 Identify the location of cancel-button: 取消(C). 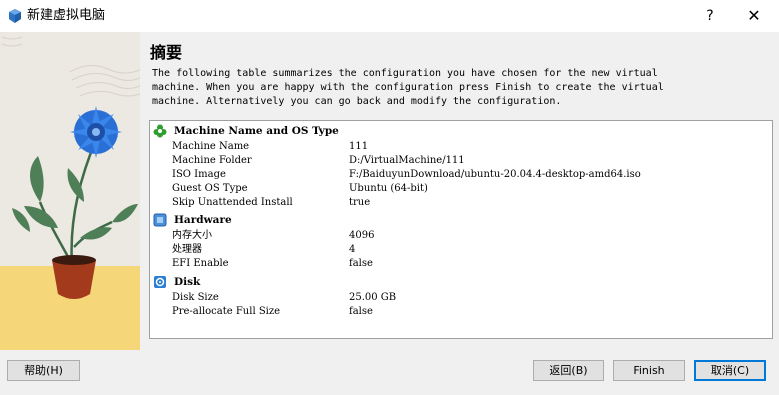
(730, 370).